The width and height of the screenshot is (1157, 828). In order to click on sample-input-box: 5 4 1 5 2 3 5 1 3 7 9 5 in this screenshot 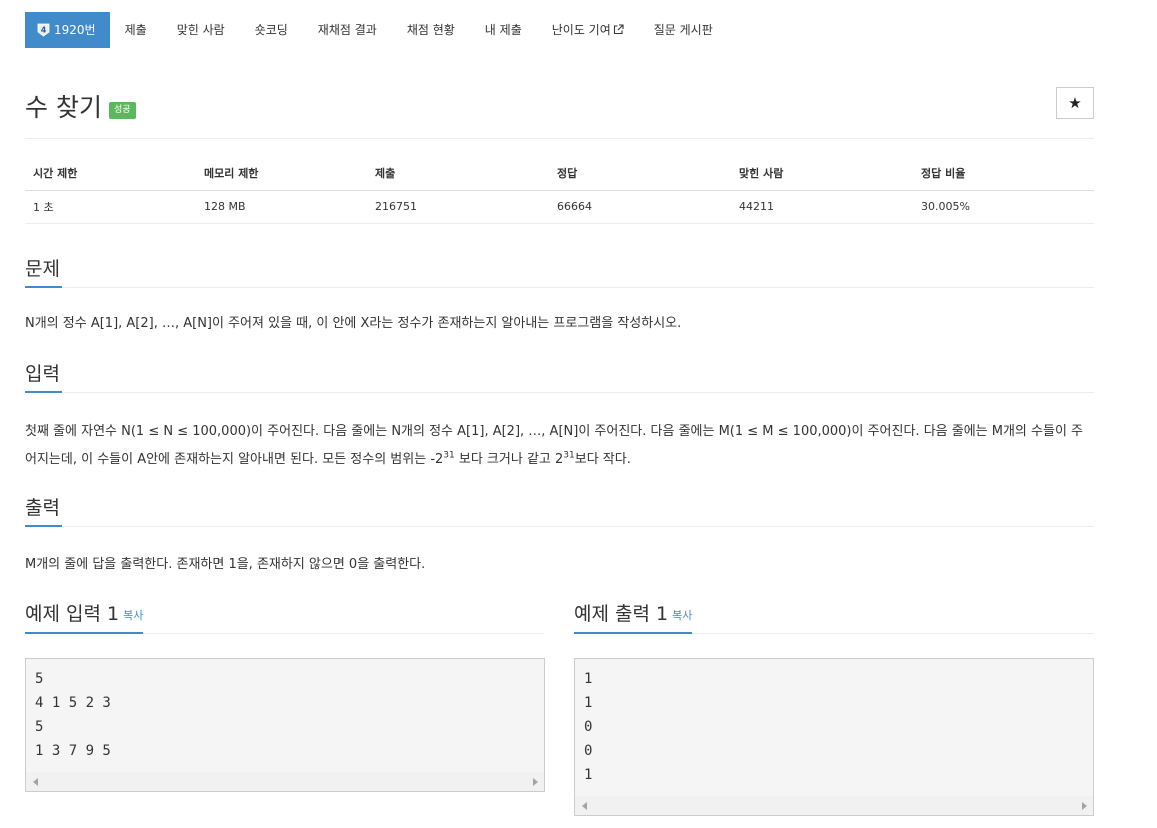, I will do `click(285, 725)`.